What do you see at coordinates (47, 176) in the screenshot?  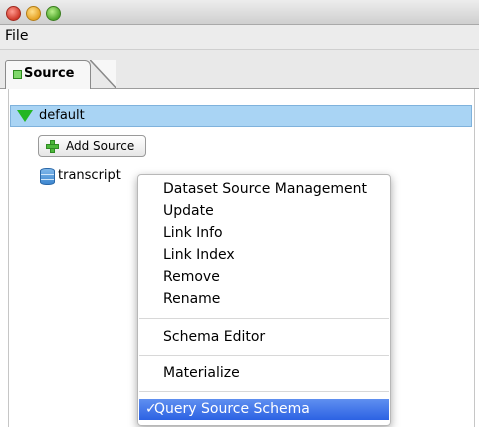 I see `database-icon` at bounding box center [47, 176].